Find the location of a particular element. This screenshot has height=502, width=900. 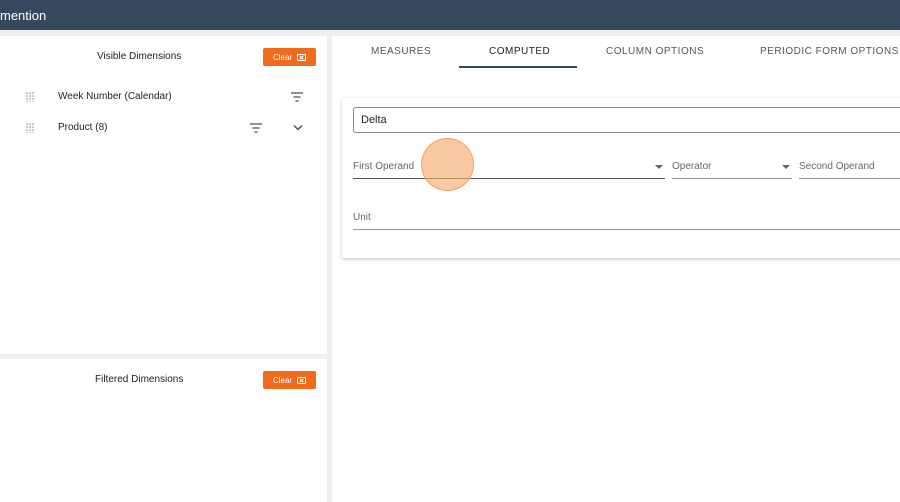

dimension-row-week-number: Week Number (Calendar) is located at coordinates (163, 97).